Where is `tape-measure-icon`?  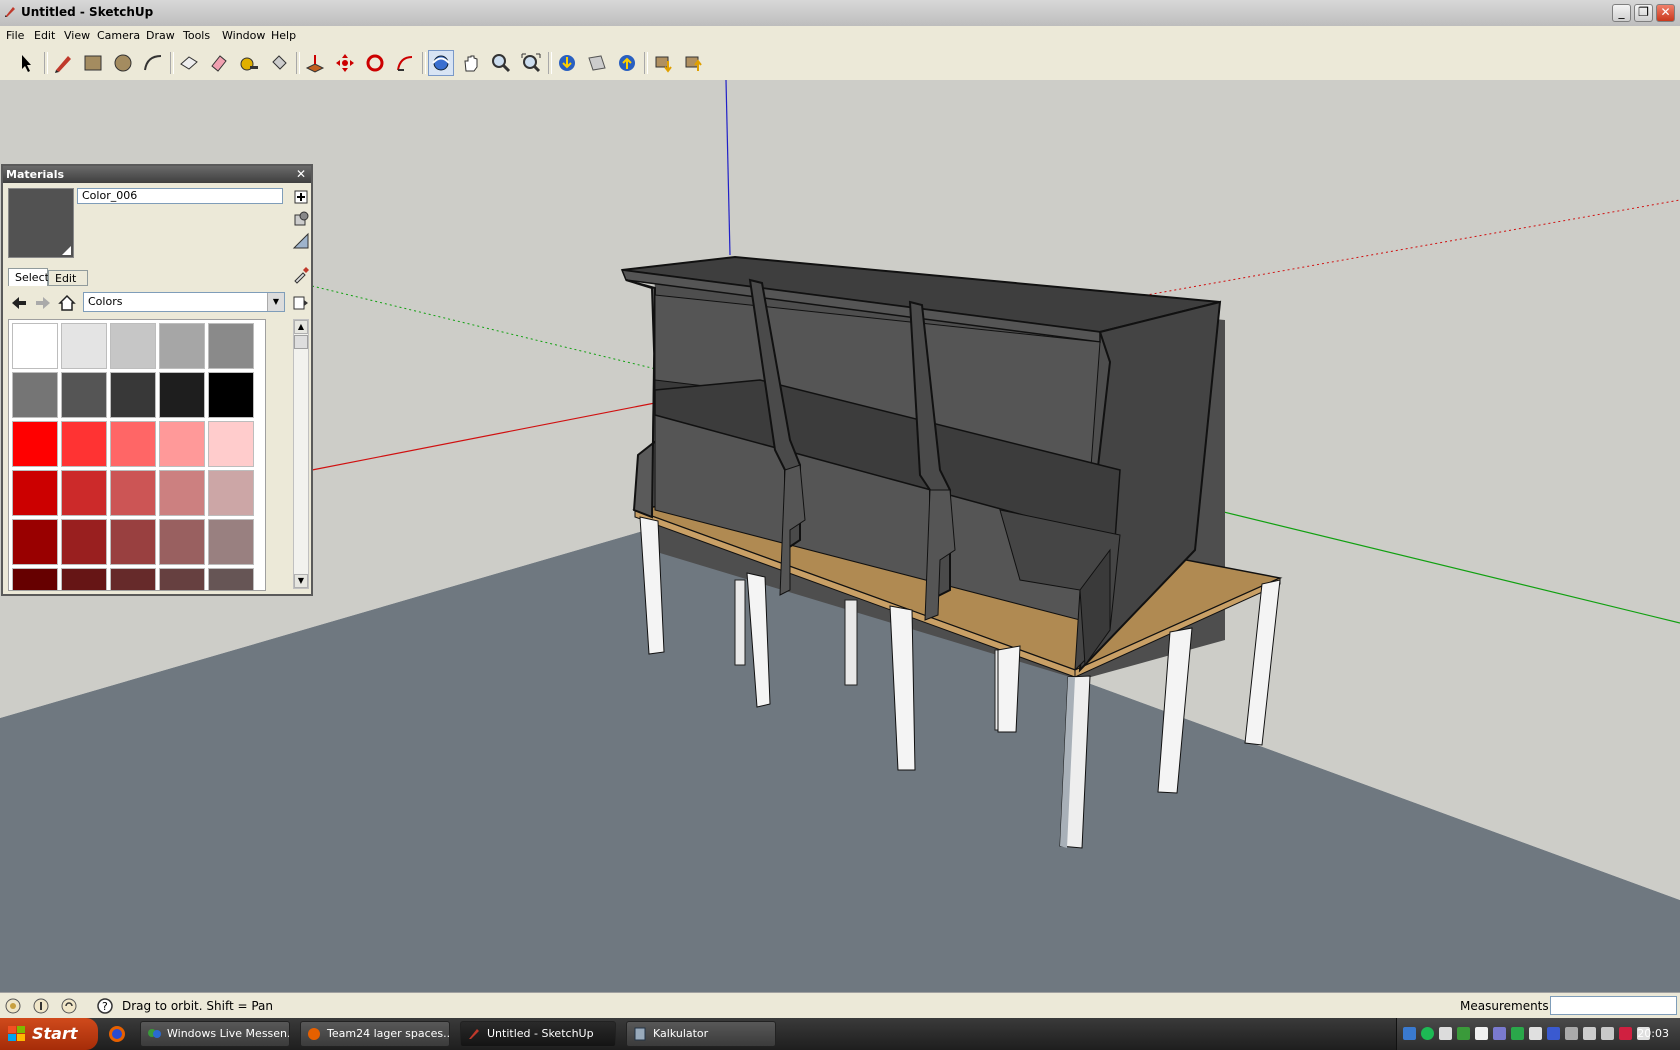
tape-measure-icon is located at coordinates (249, 63).